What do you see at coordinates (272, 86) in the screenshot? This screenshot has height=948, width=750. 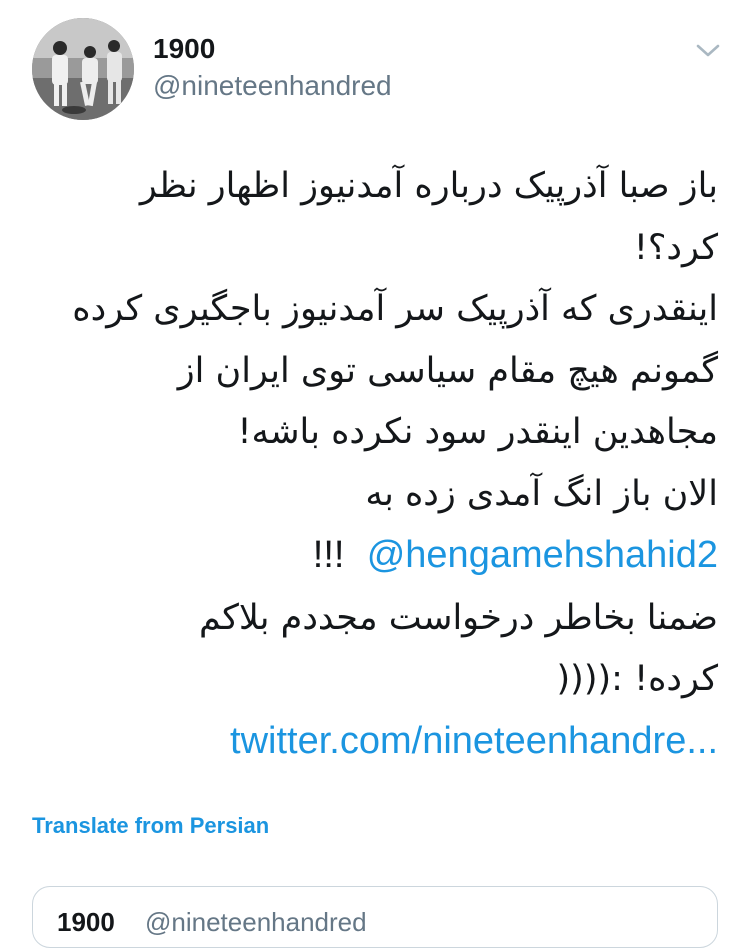 I see `author-handle: @nineteenhandred` at bounding box center [272, 86].